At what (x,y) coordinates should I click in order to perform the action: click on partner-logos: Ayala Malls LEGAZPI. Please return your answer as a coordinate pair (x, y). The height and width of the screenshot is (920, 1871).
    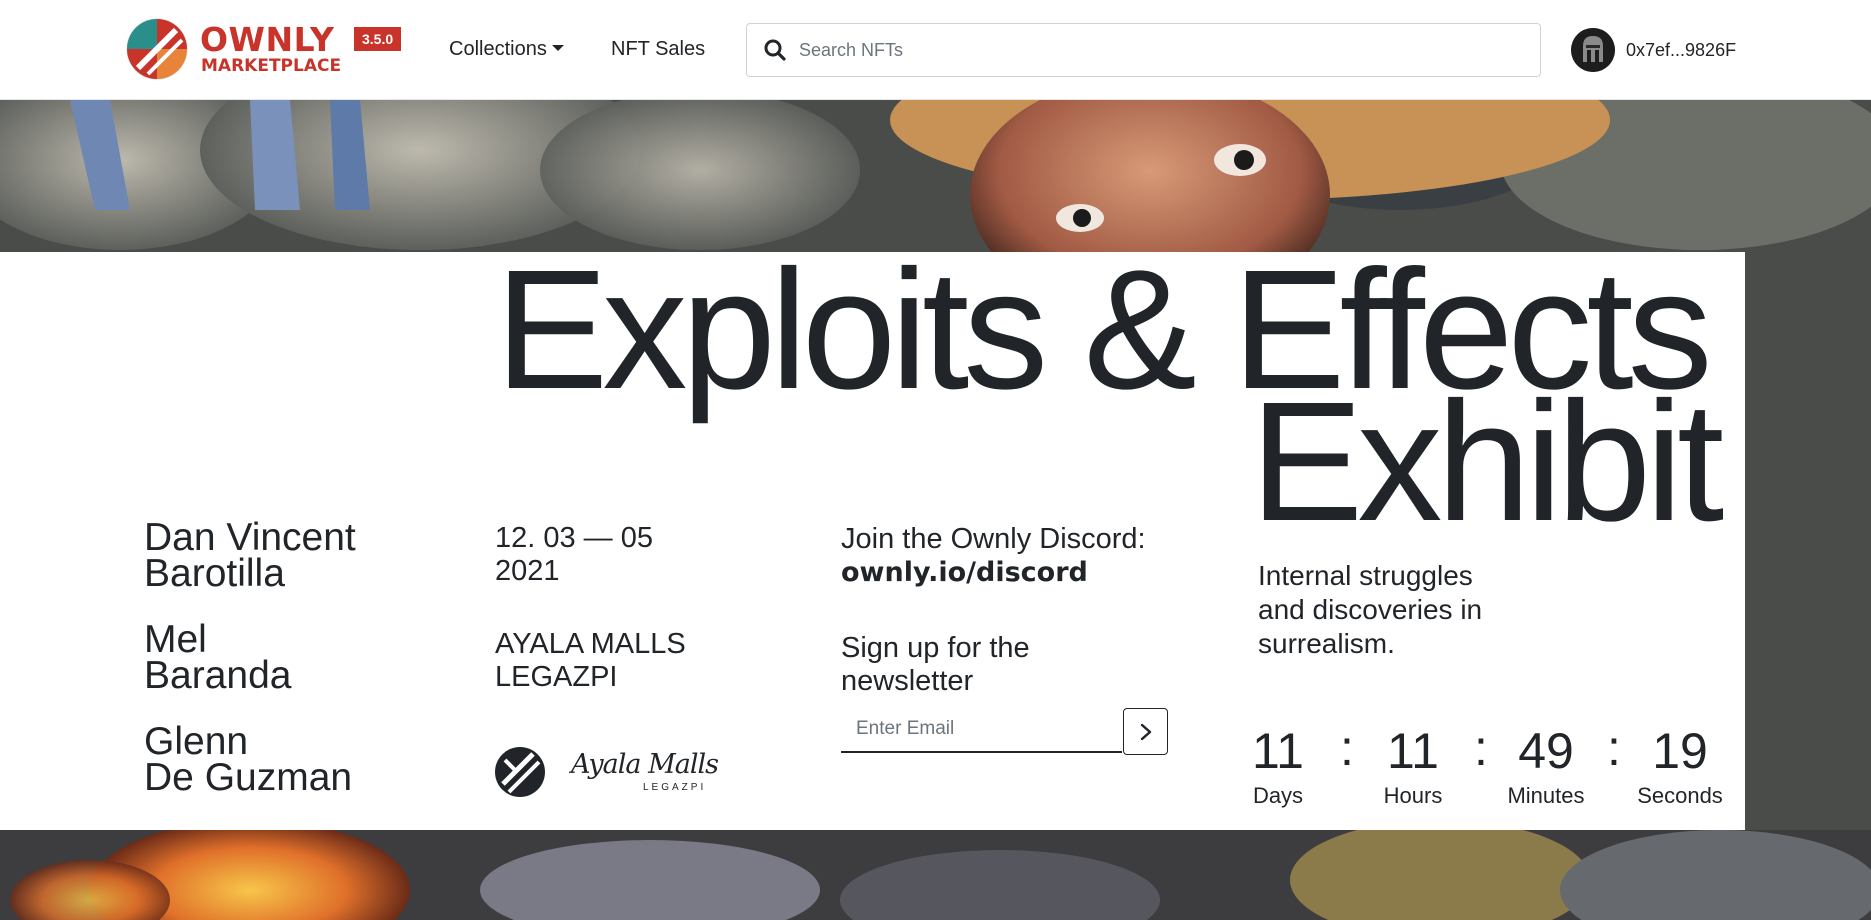
    Looking at the image, I should click on (607, 772).